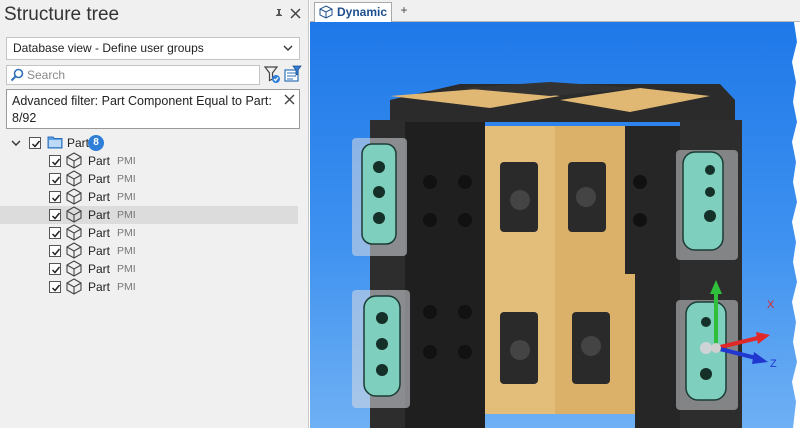 The width and height of the screenshot is (800, 428). What do you see at coordinates (796, 225) in the screenshot?
I see `torn-edge` at bounding box center [796, 225].